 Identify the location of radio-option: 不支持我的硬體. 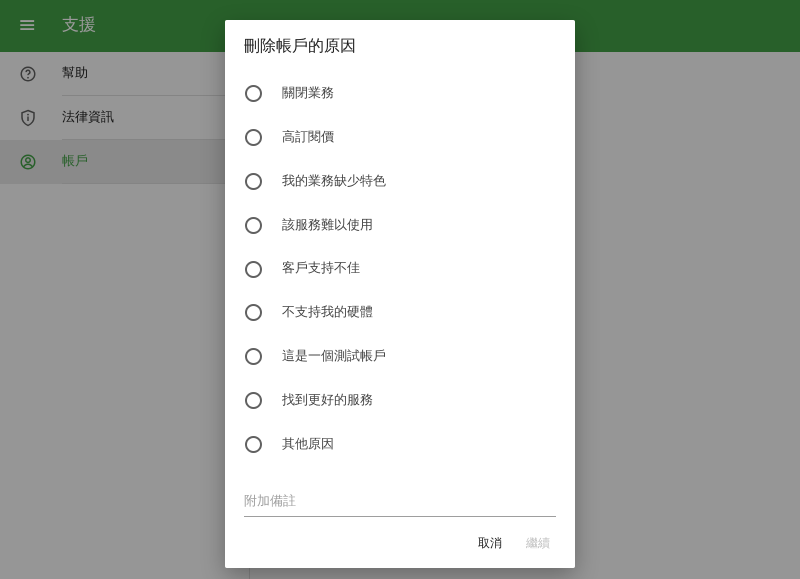
(308, 312).